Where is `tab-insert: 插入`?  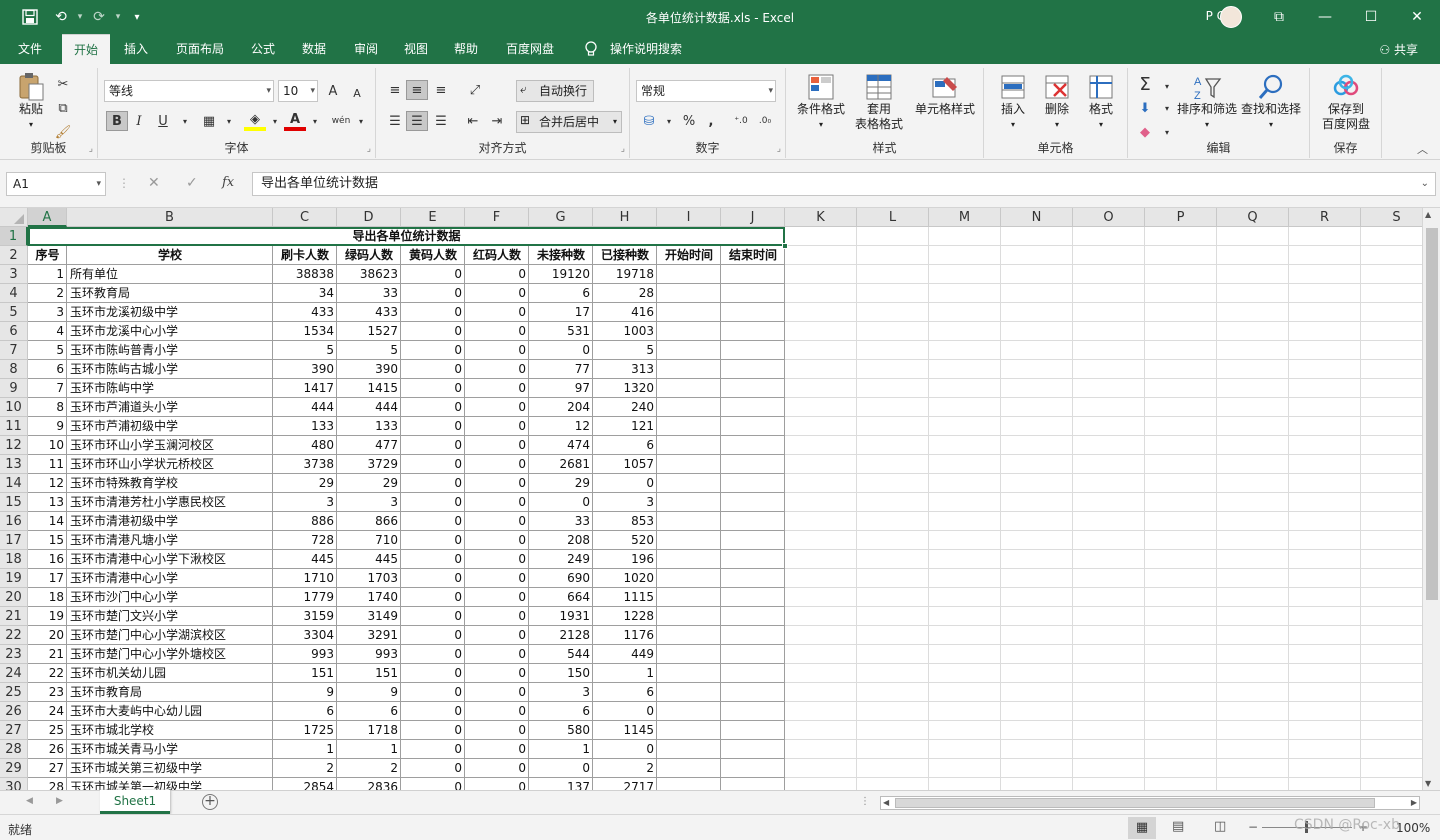
tab-insert: 插入 is located at coordinates (136, 49).